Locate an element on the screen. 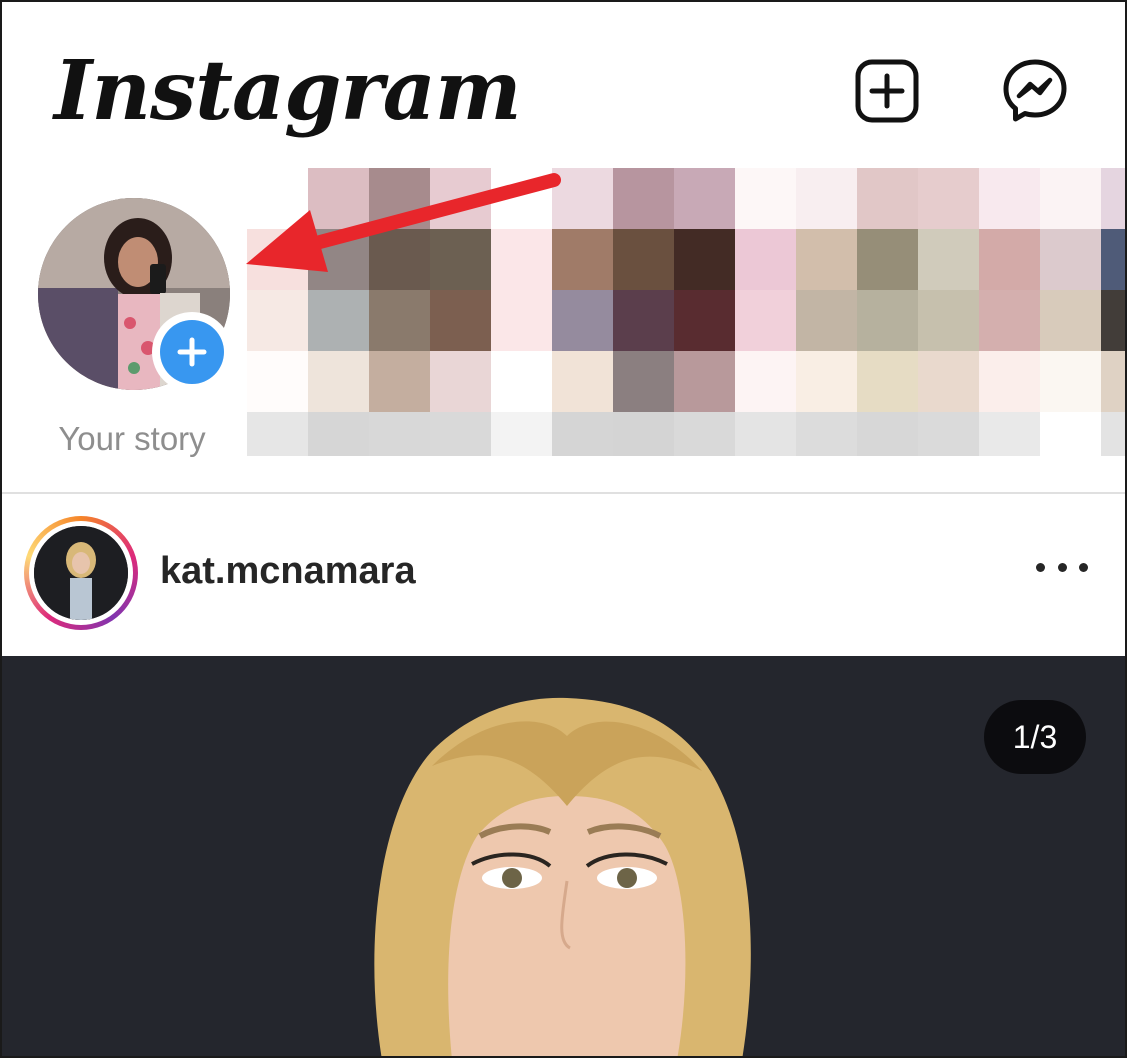 This screenshot has width=1127, height=1058. plus-square-icon is located at coordinates (887, 91).